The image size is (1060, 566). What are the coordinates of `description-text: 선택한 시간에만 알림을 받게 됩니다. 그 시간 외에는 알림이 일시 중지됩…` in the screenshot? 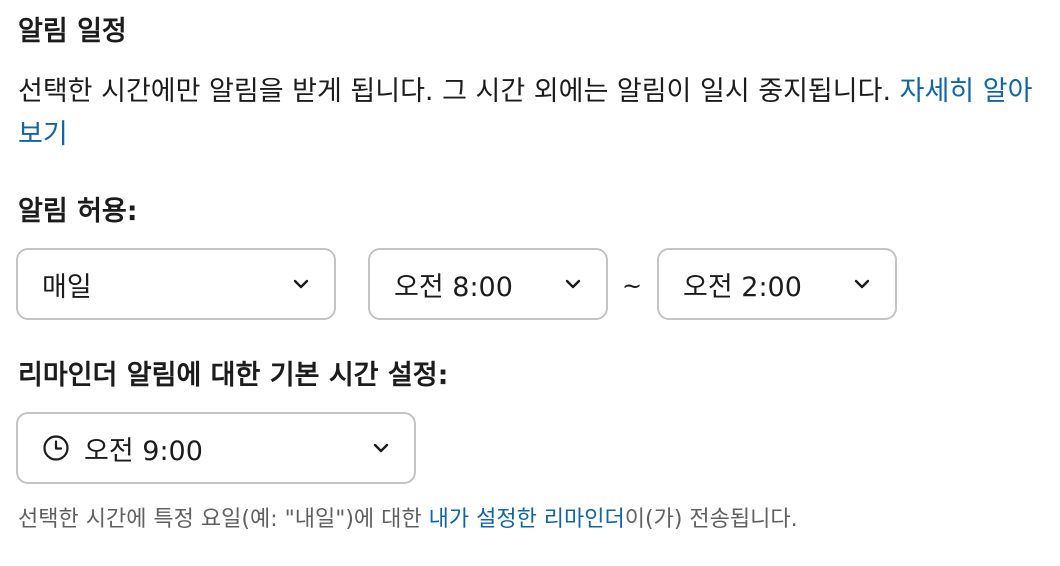 It's located at (459, 91).